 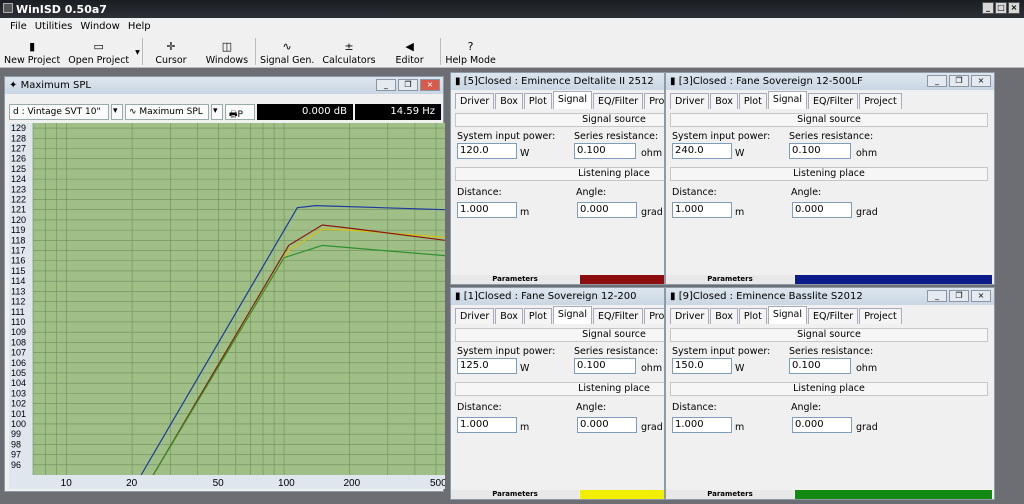 I want to click on y-tick-label: 128, so click(x=18, y=138).